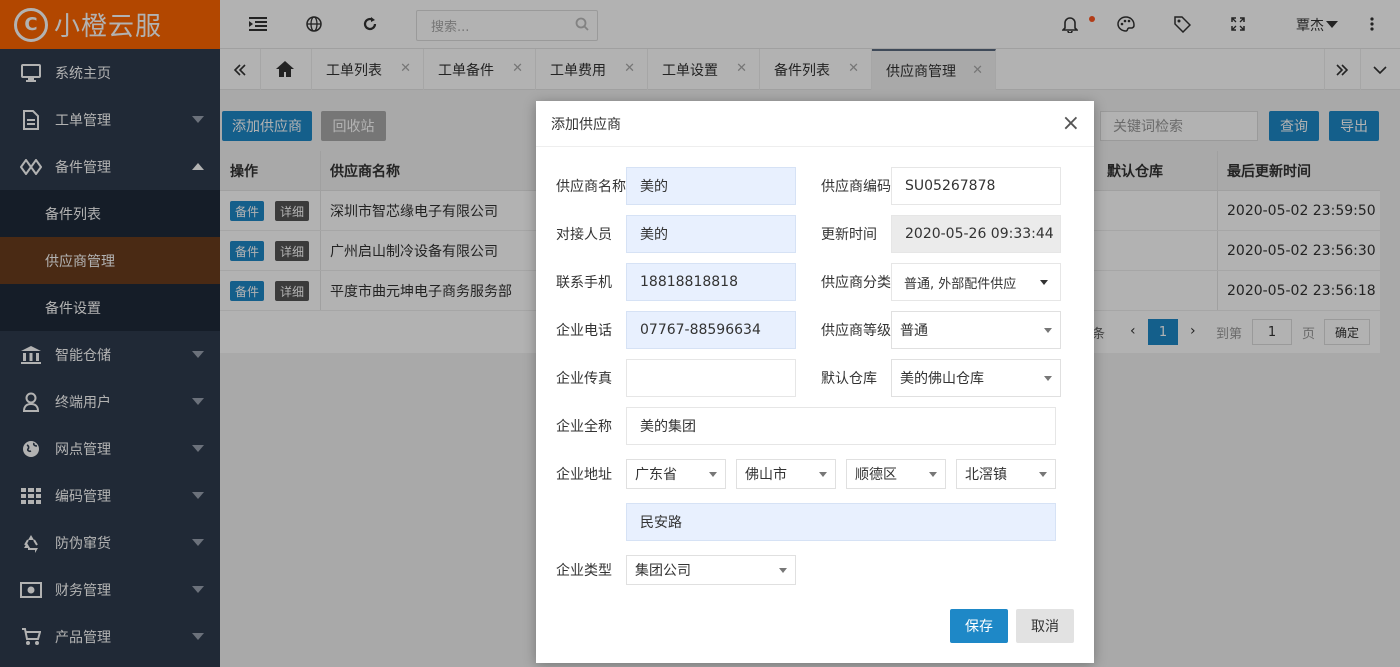 Image resolution: width=1400 pixels, height=667 pixels. I want to click on supplier-code-input: SU05267878, so click(976, 186).